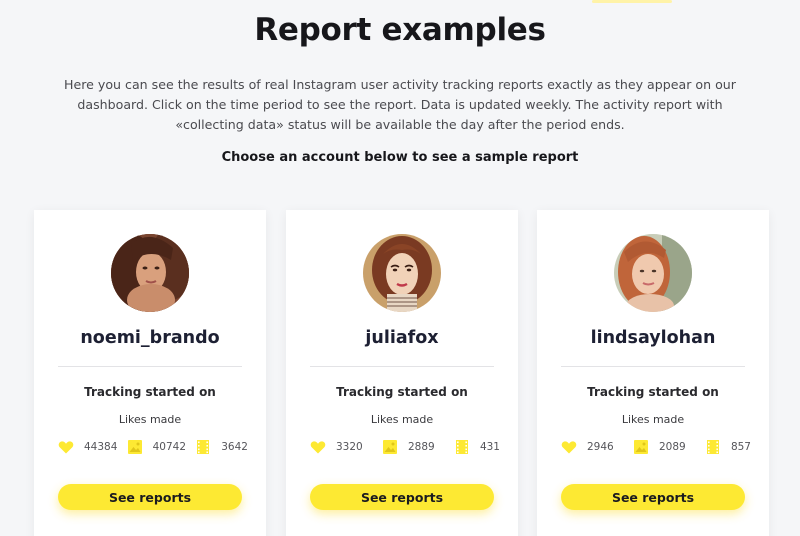 The height and width of the screenshot is (536, 800). I want to click on stat-likes: 44384, so click(87, 447).